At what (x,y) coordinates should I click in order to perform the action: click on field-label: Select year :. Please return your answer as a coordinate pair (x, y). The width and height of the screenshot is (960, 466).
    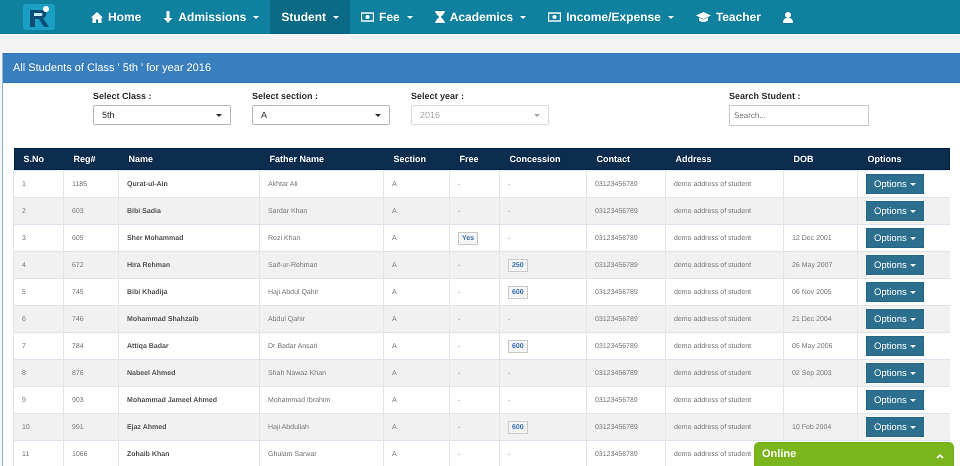
    Looking at the image, I should click on (438, 96).